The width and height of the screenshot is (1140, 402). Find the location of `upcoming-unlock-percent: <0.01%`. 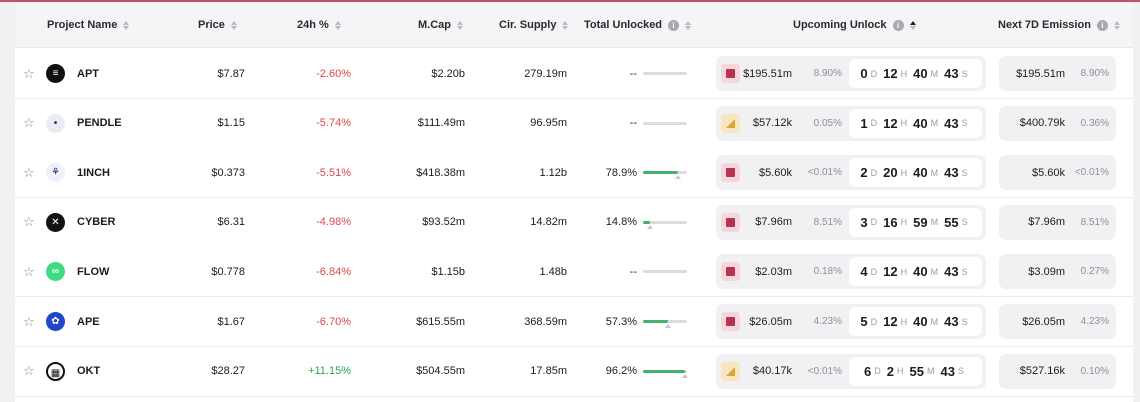

upcoming-unlock-percent: <0.01% is located at coordinates (824, 173).